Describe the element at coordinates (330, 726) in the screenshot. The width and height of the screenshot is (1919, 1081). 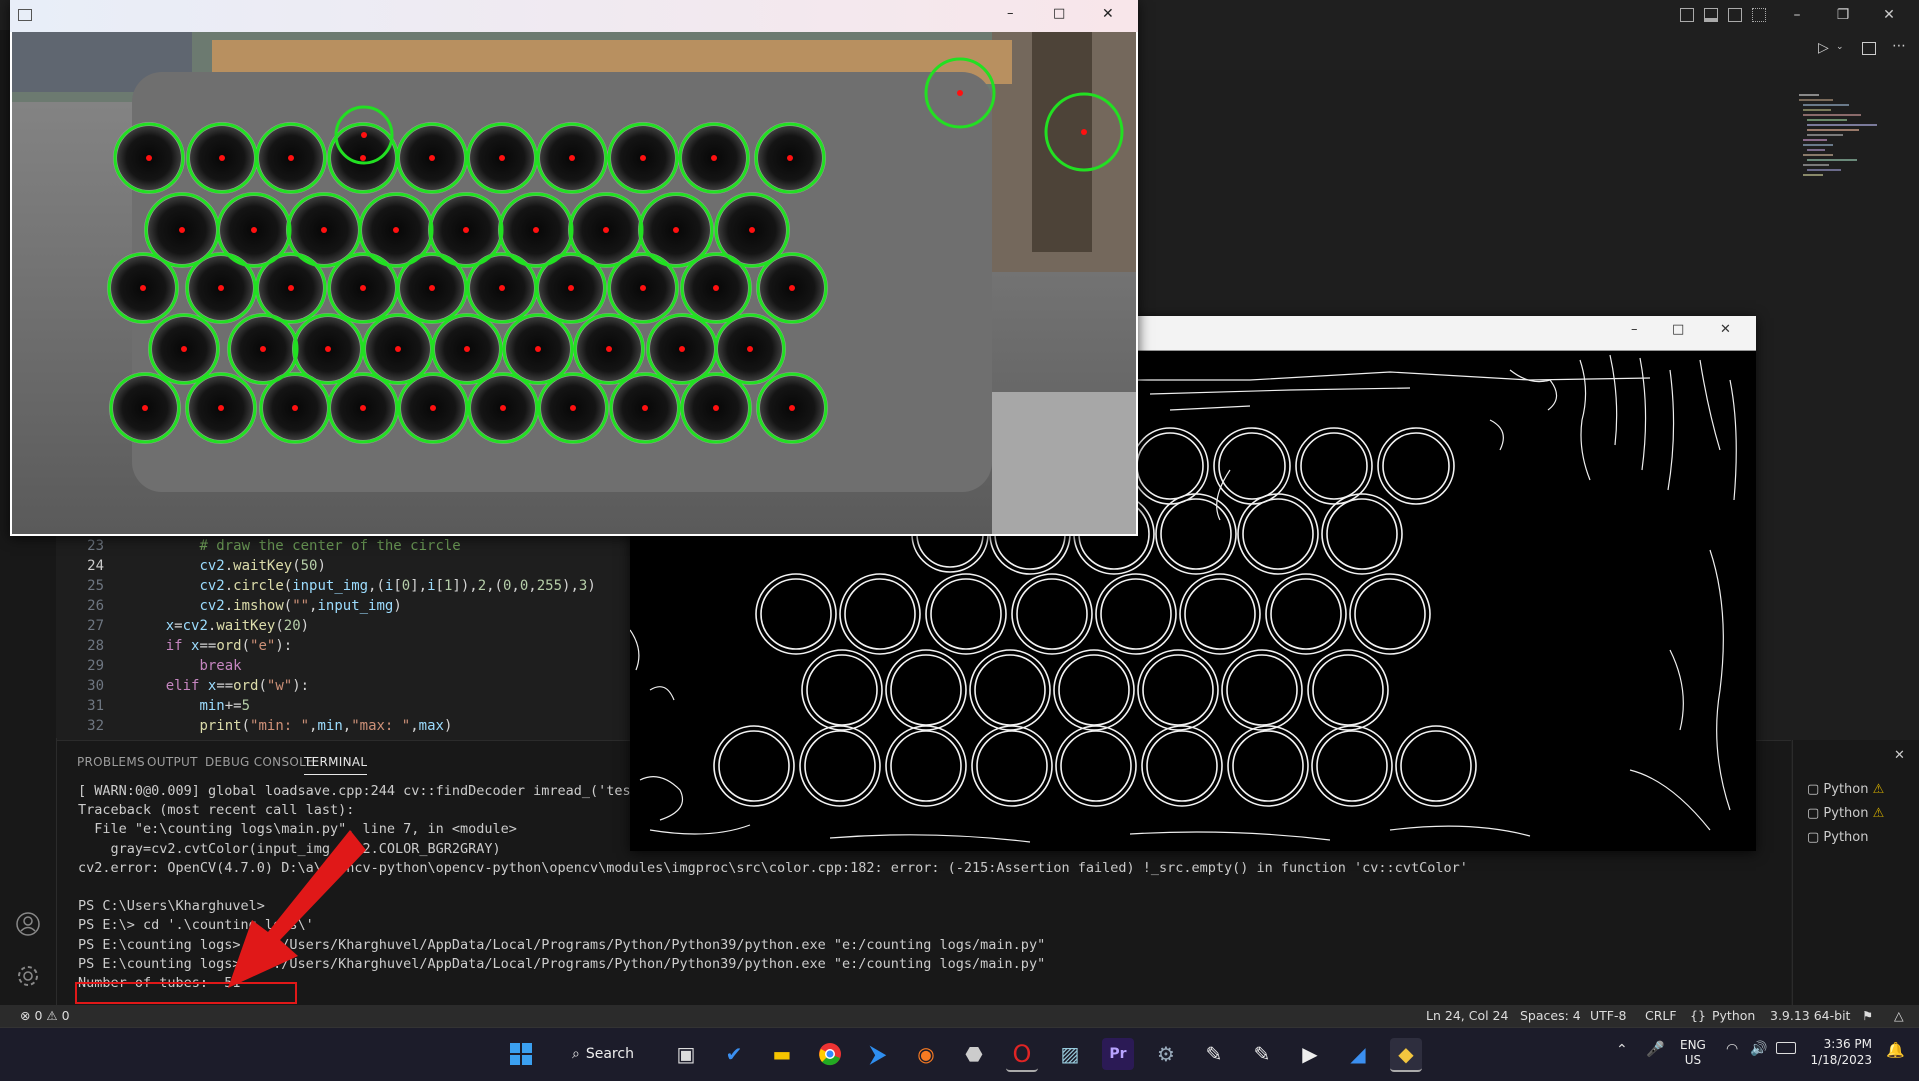
I see `code-token: min` at that location.